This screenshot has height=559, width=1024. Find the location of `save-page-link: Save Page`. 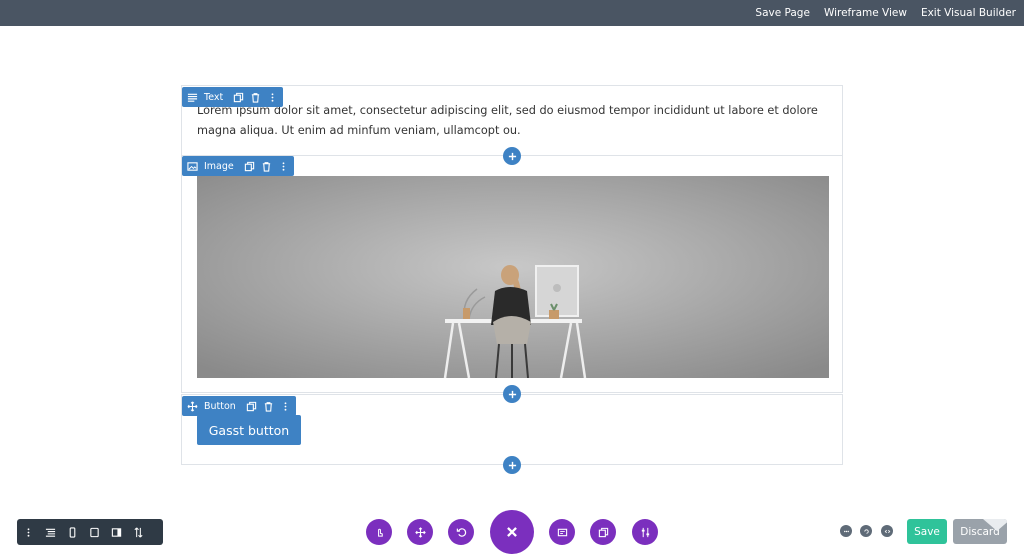

save-page-link: Save Page is located at coordinates (782, 13).